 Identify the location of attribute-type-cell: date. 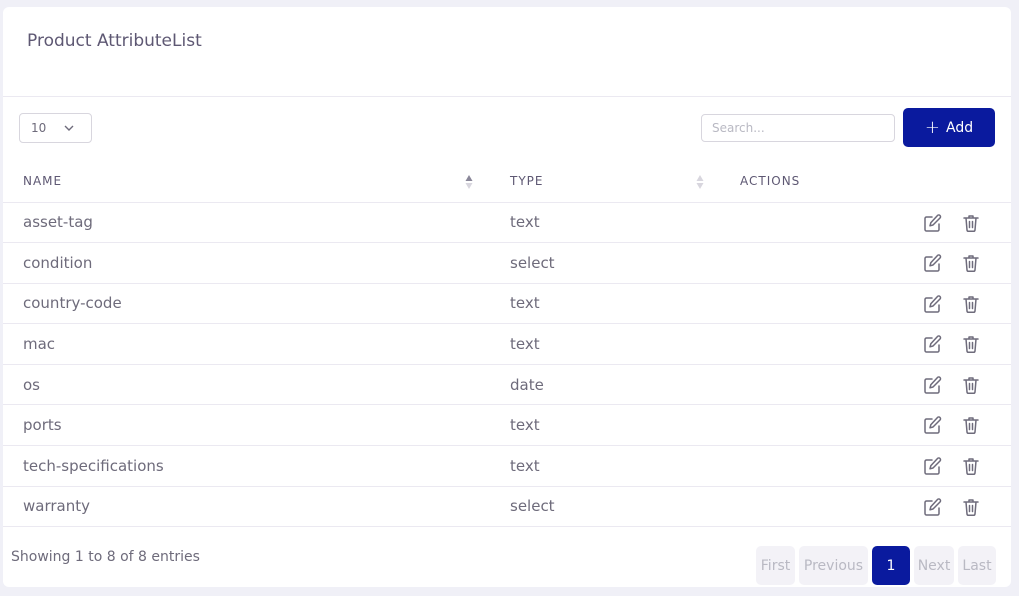
(605, 385).